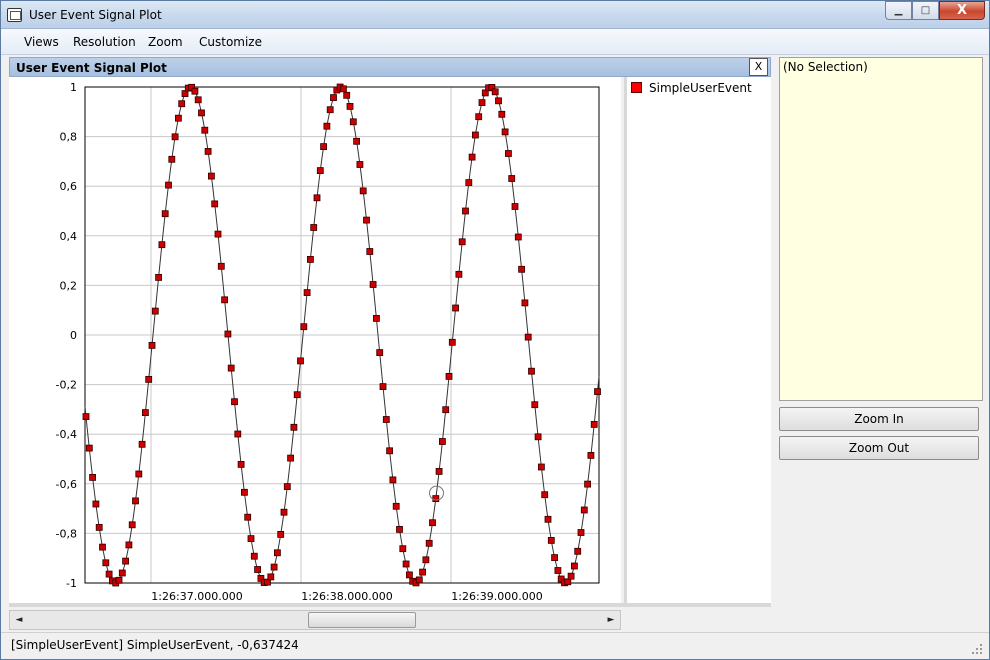 This screenshot has height=660, width=990. What do you see at coordinates (977, 649) in the screenshot?
I see `resize-grip-icon` at bounding box center [977, 649].